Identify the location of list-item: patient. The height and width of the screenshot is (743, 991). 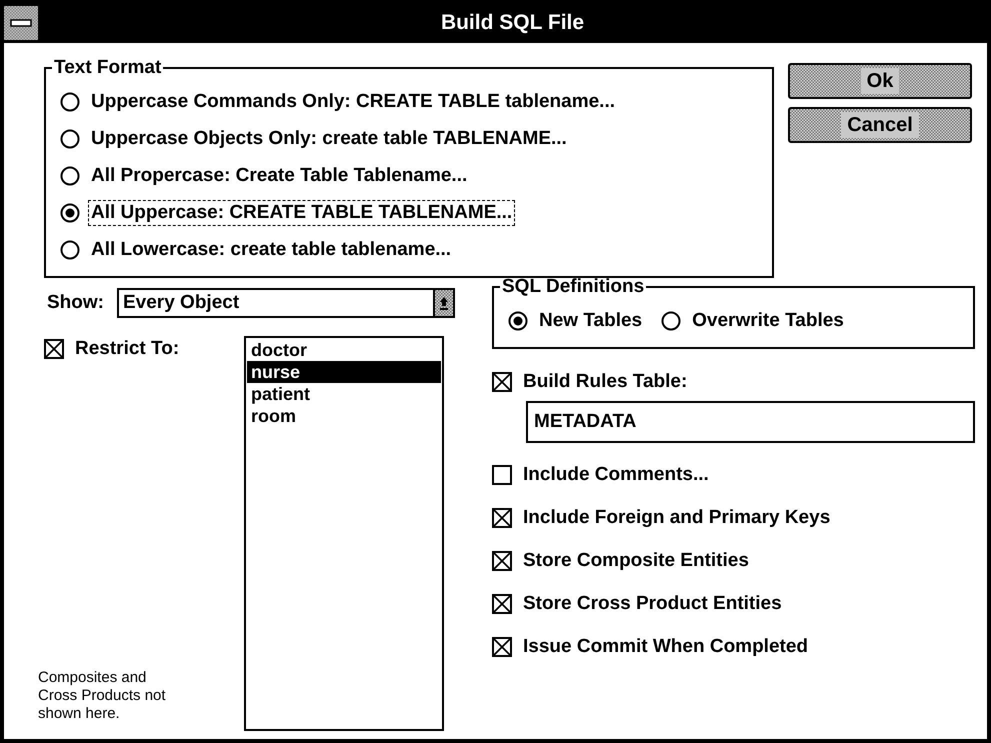
(344, 394).